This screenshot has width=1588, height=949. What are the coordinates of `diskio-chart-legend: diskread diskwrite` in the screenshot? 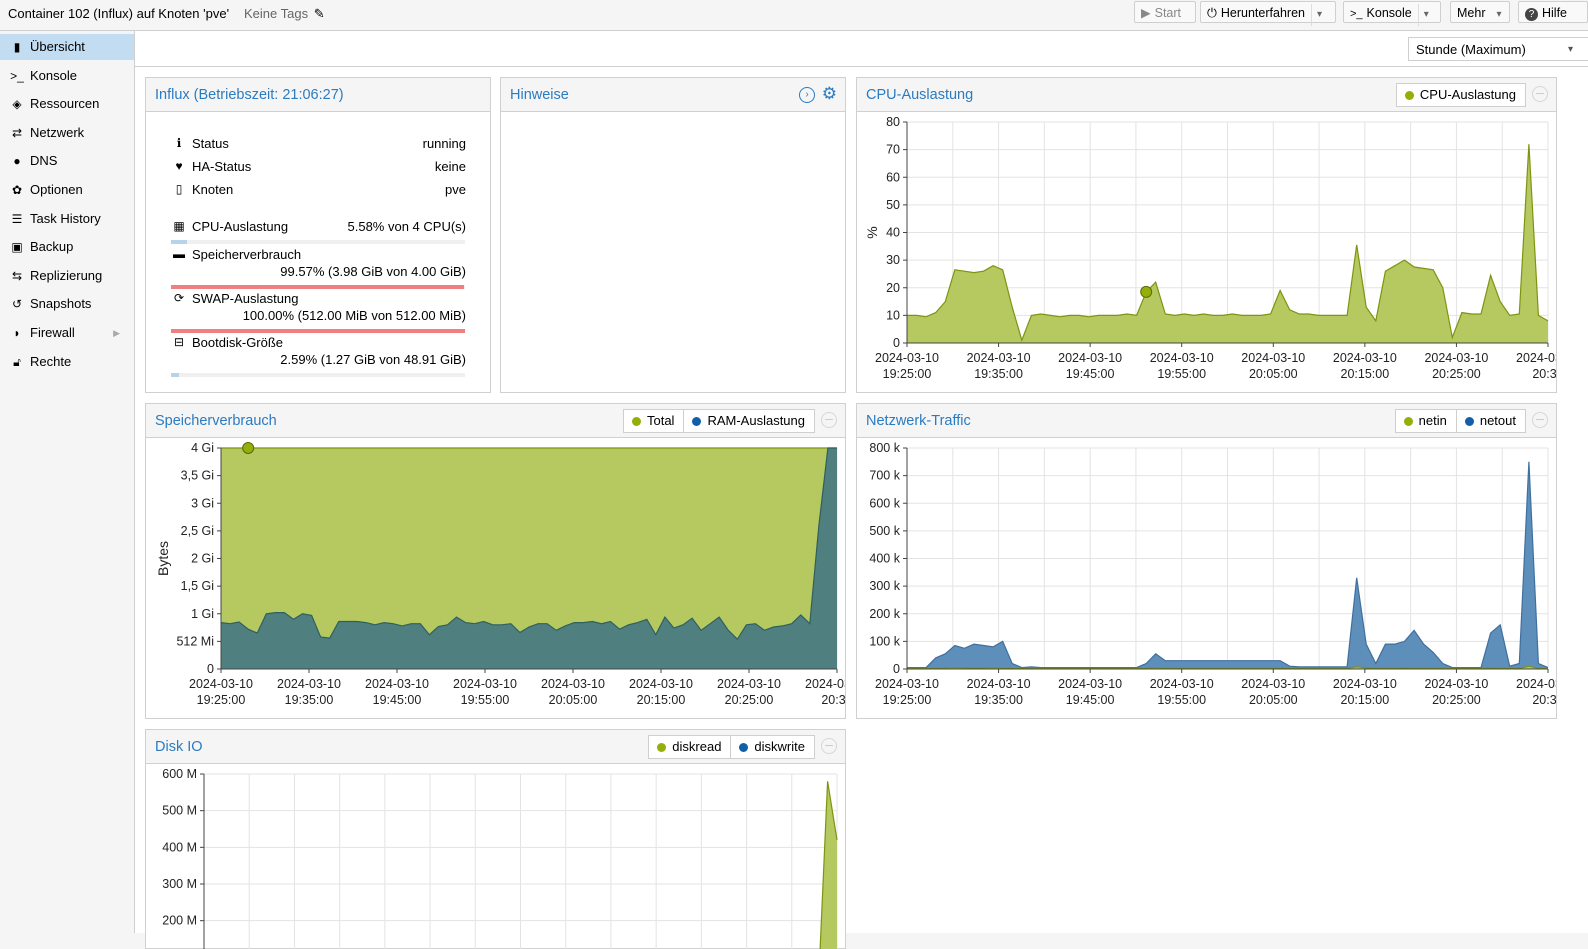 It's located at (731, 747).